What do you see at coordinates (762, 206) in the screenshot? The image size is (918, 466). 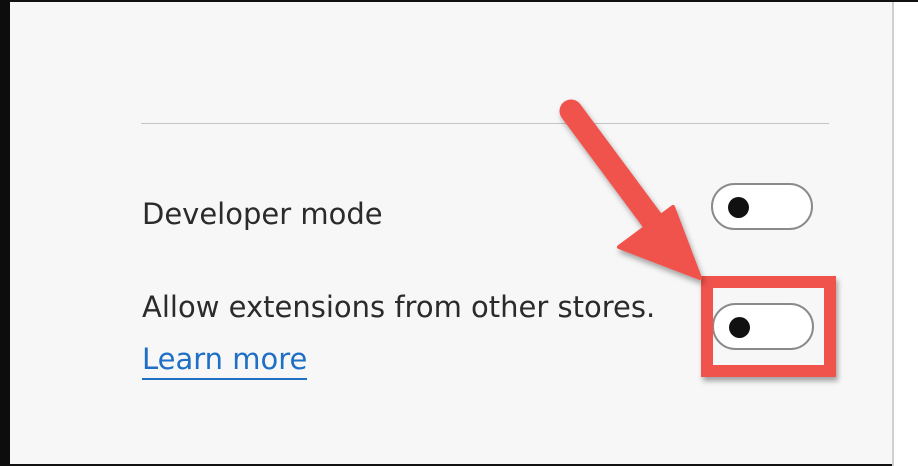 I see `developer-mode-toggle` at bounding box center [762, 206].